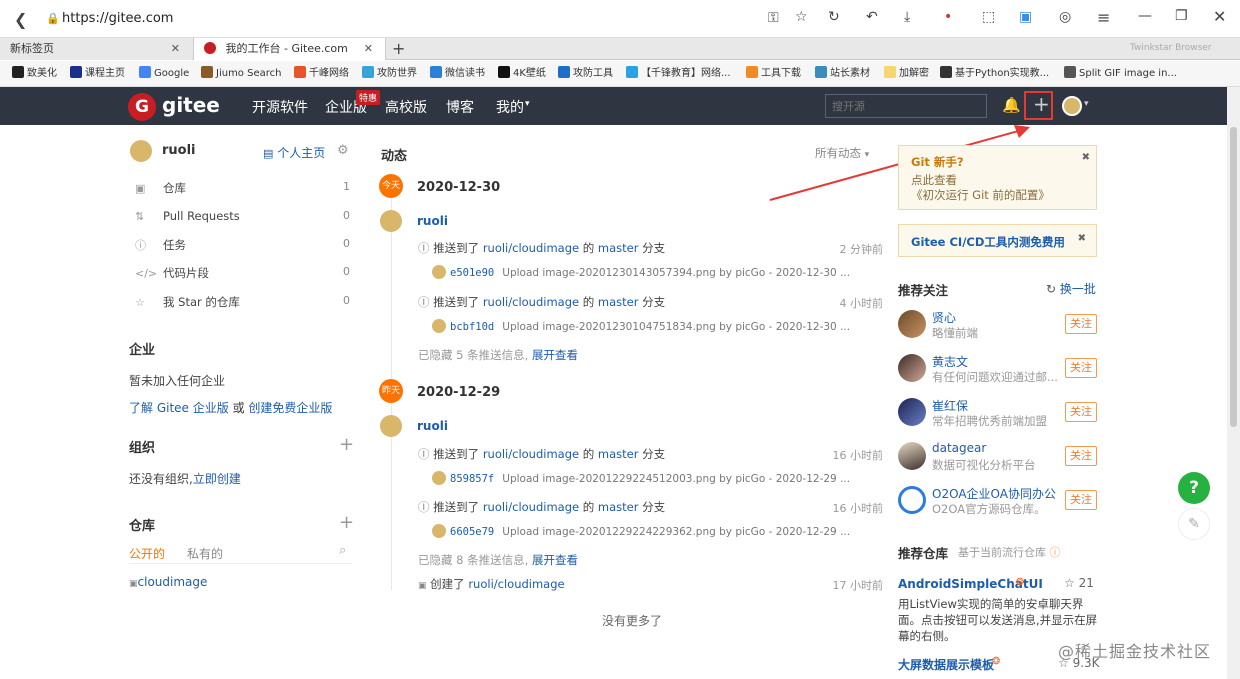 The height and width of the screenshot is (679, 1240). I want to click on scrollbar-thumb, so click(1233, 277).